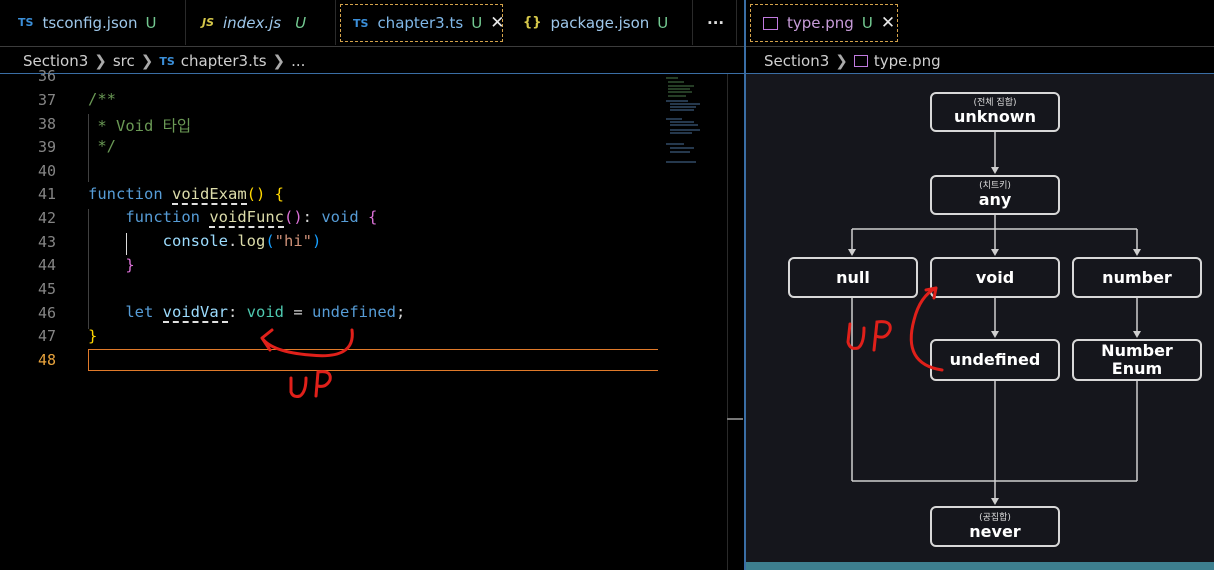 The image size is (1214, 570). Describe the element at coordinates (246, 218) in the screenshot. I see `function-name: voidFunc` at that location.